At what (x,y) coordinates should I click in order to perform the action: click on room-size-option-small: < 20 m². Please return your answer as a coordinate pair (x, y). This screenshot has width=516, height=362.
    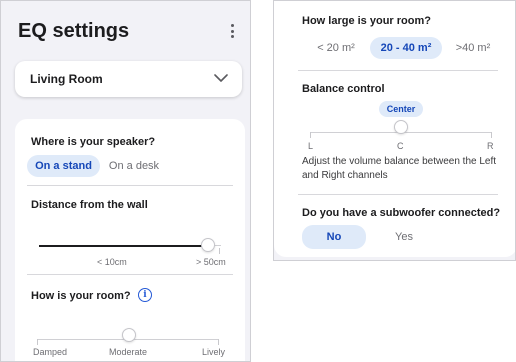
    Looking at the image, I should click on (336, 48).